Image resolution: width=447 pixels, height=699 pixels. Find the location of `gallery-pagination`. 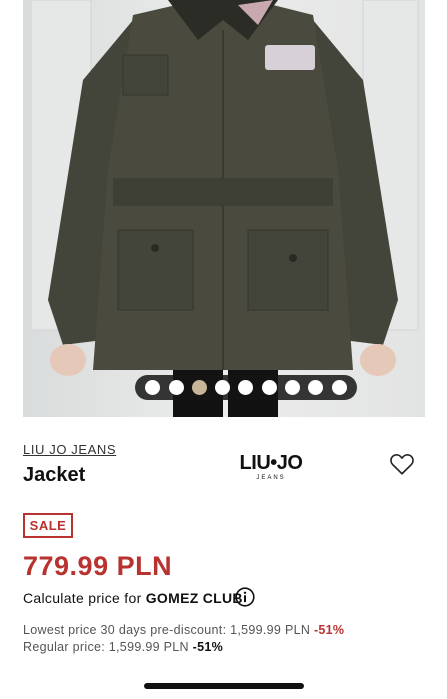

gallery-pagination is located at coordinates (246, 387).